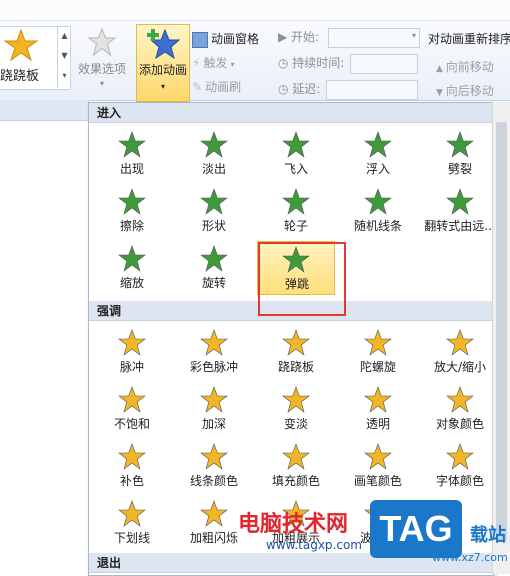  I want to click on dropdown-scrollbar, so click(501, 338).